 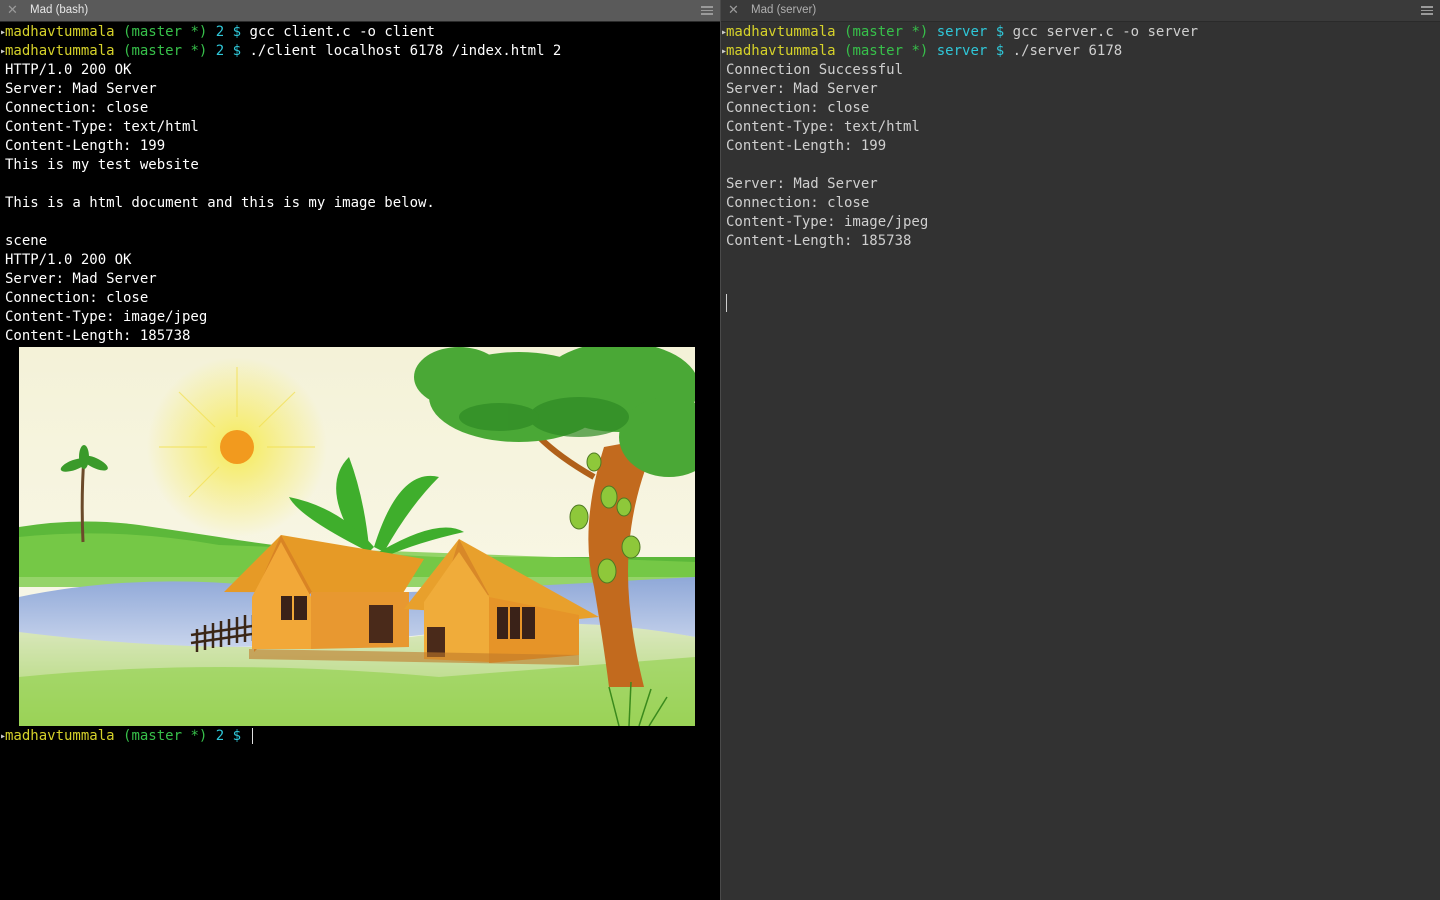 What do you see at coordinates (26, 241) in the screenshot?
I see `output-line: scene` at bounding box center [26, 241].